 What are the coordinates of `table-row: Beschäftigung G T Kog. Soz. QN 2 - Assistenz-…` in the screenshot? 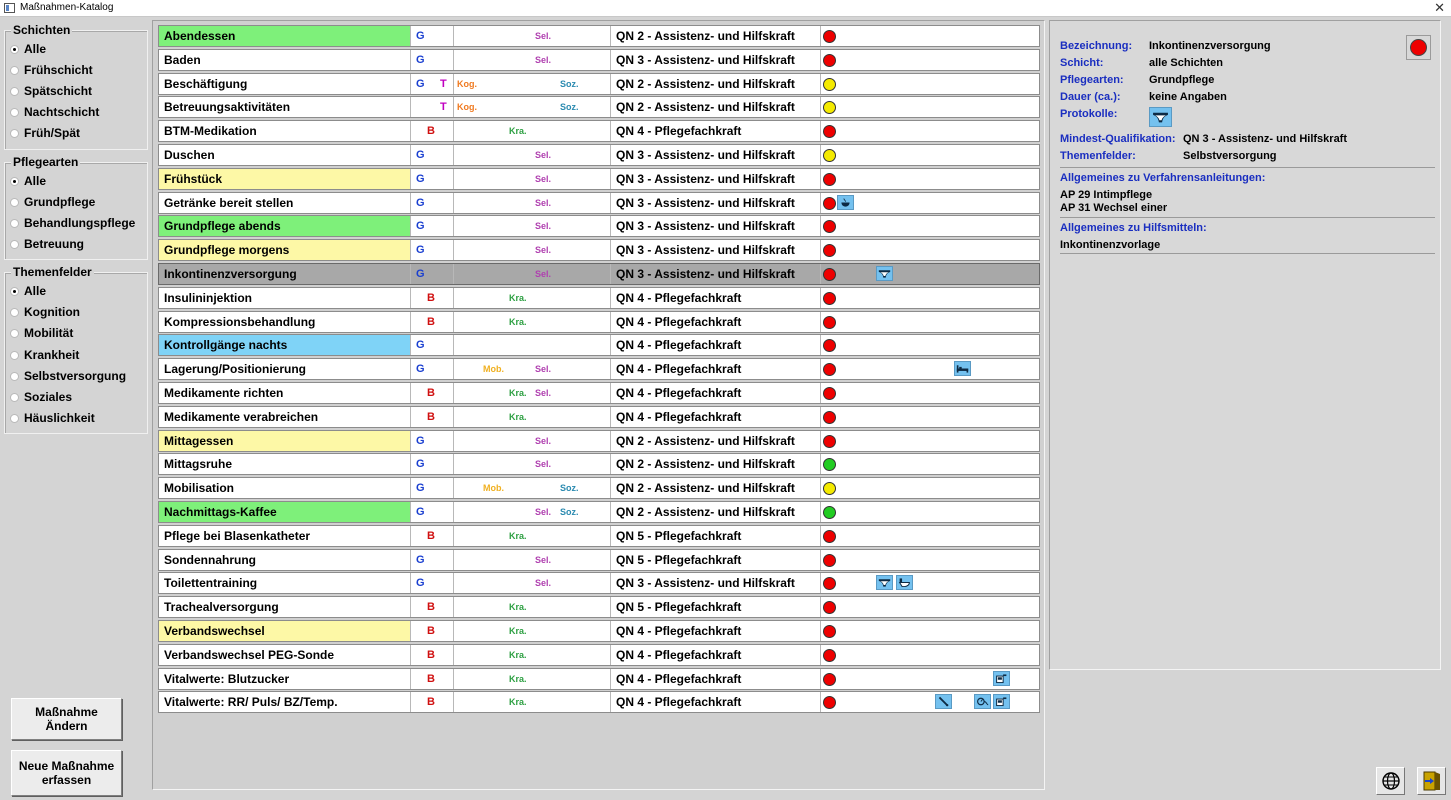 It's located at (599, 83).